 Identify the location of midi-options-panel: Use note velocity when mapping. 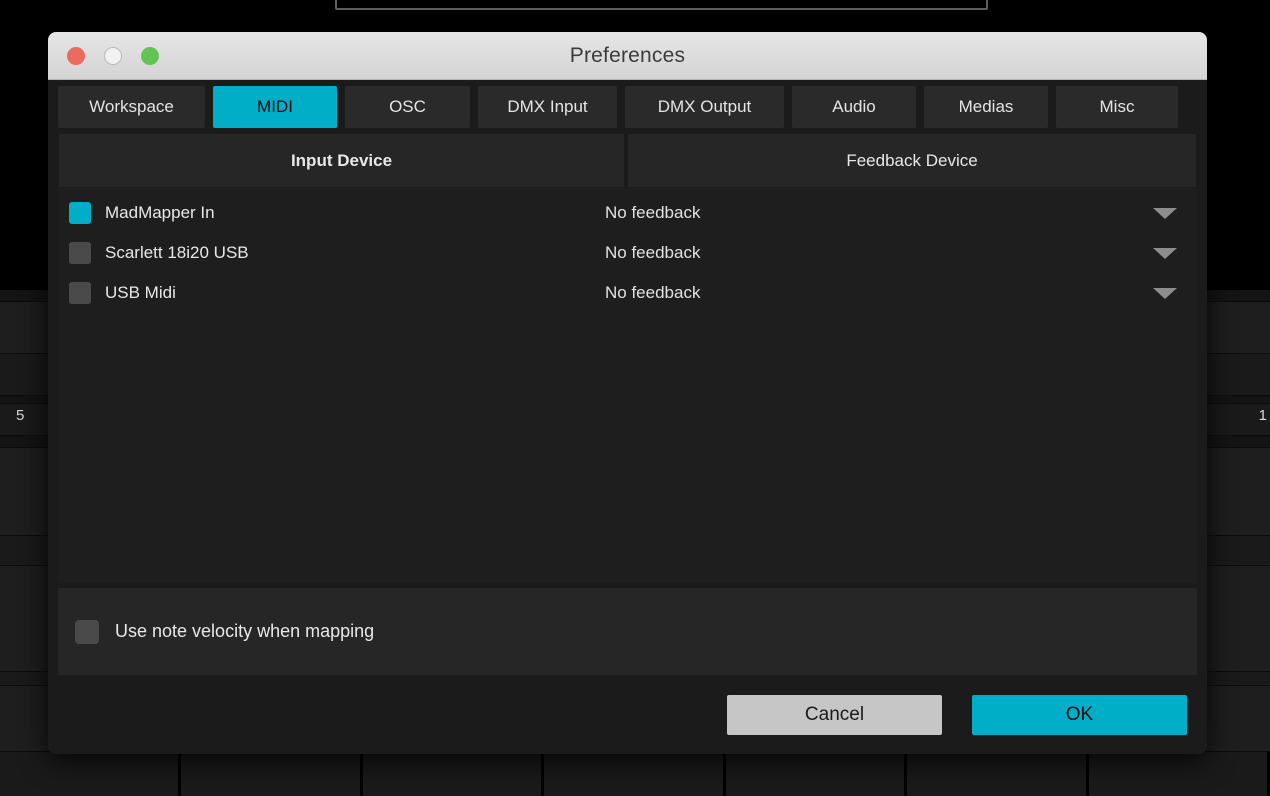
(627, 631).